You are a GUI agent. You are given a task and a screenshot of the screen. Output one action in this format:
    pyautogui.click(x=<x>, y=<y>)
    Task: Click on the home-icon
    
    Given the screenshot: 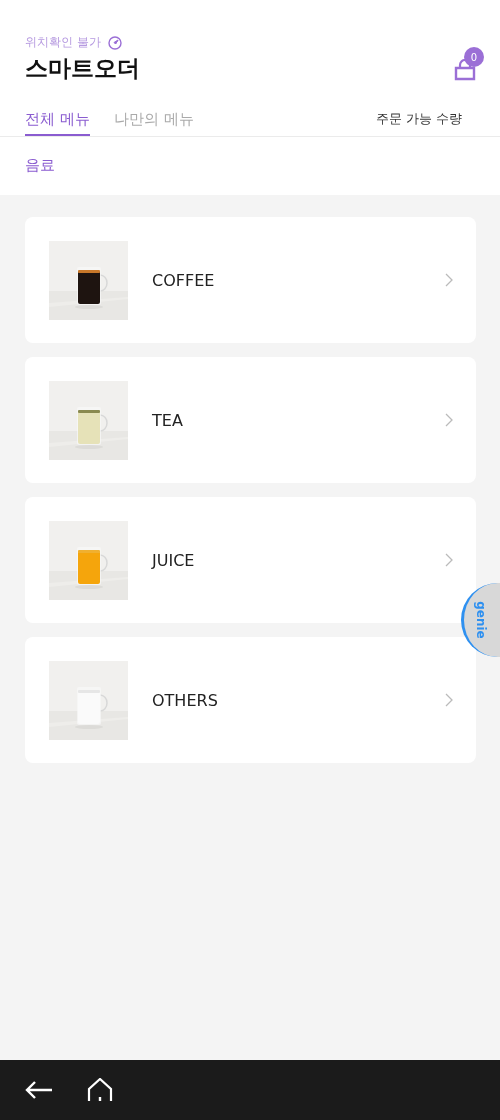 What is the action you would take?
    pyautogui.click(x=100, y=1090)
    